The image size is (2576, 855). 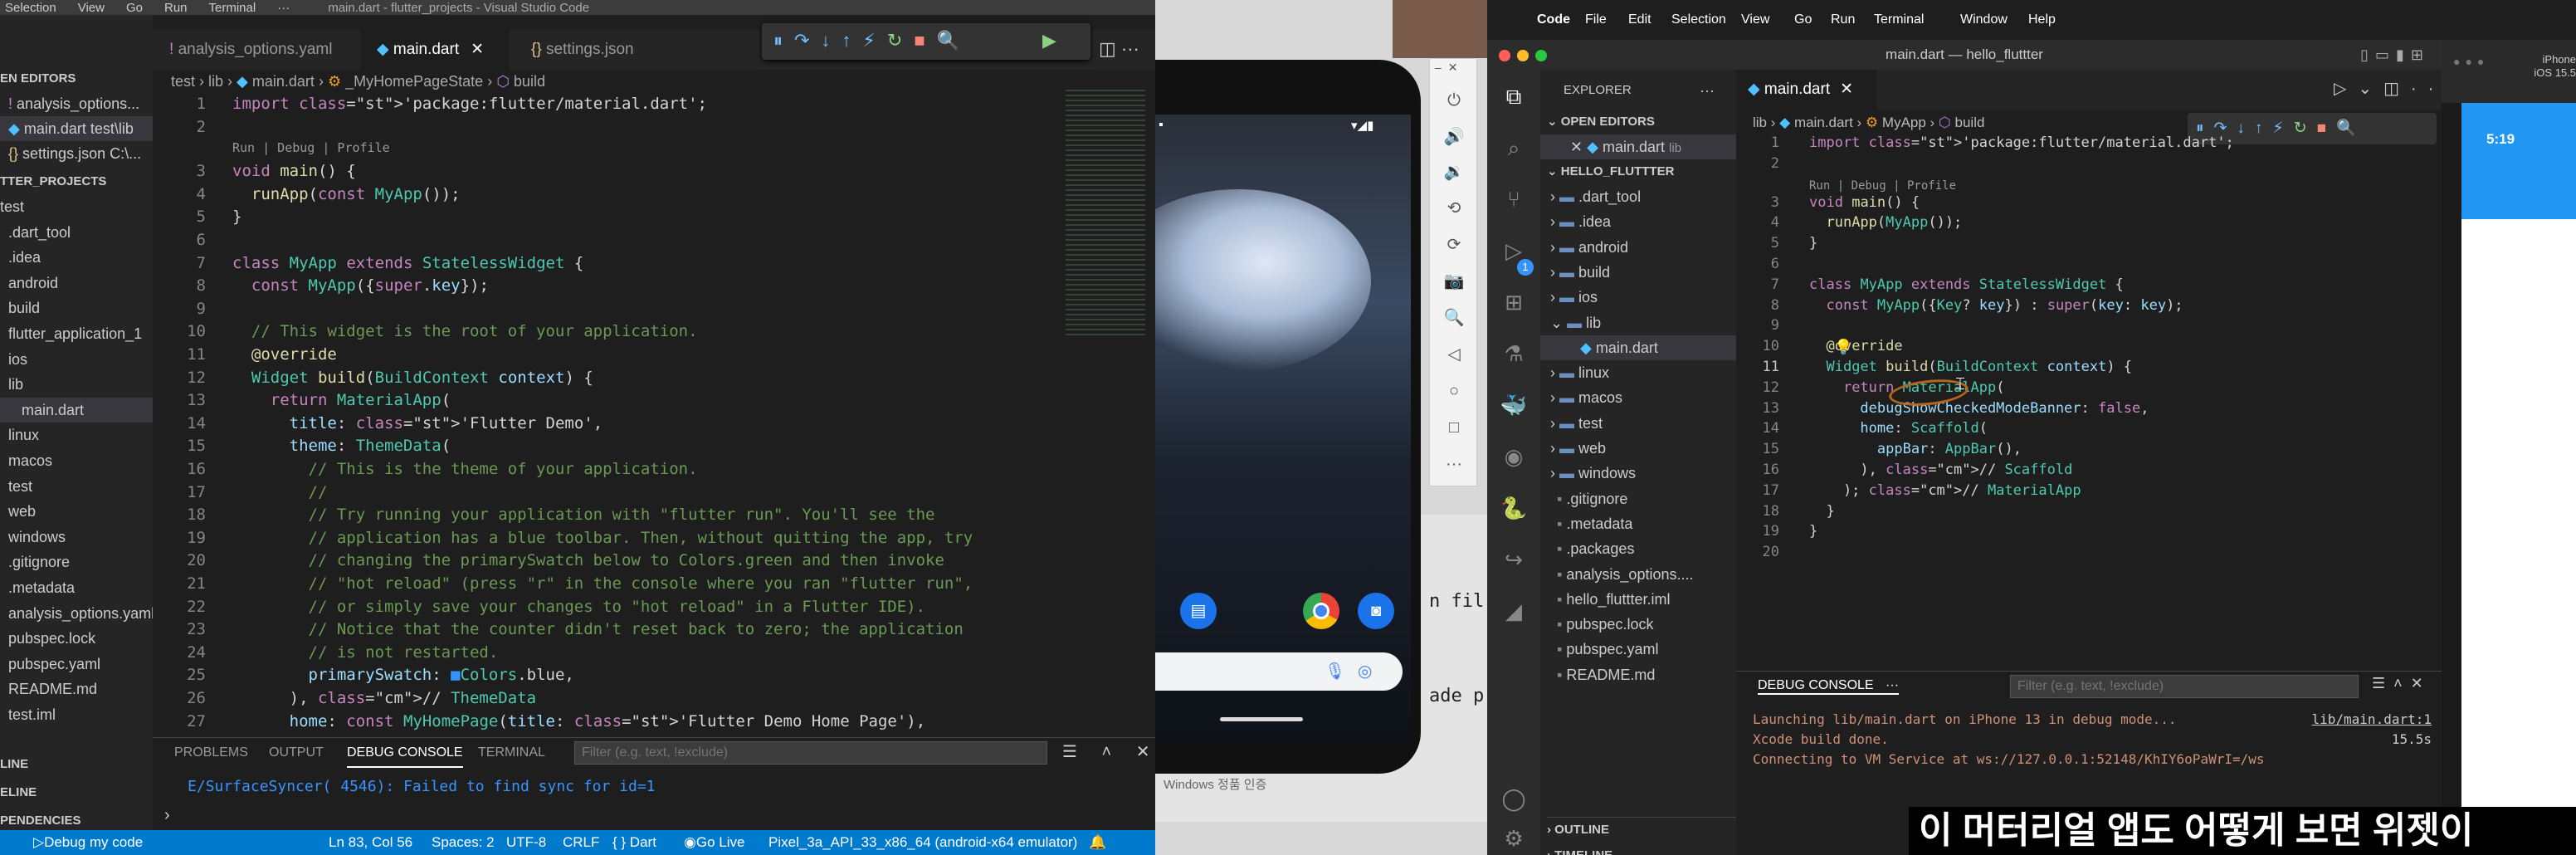 I want to click on explorer-tree-item: › ▬ ios, so click(x=1638, y=297).